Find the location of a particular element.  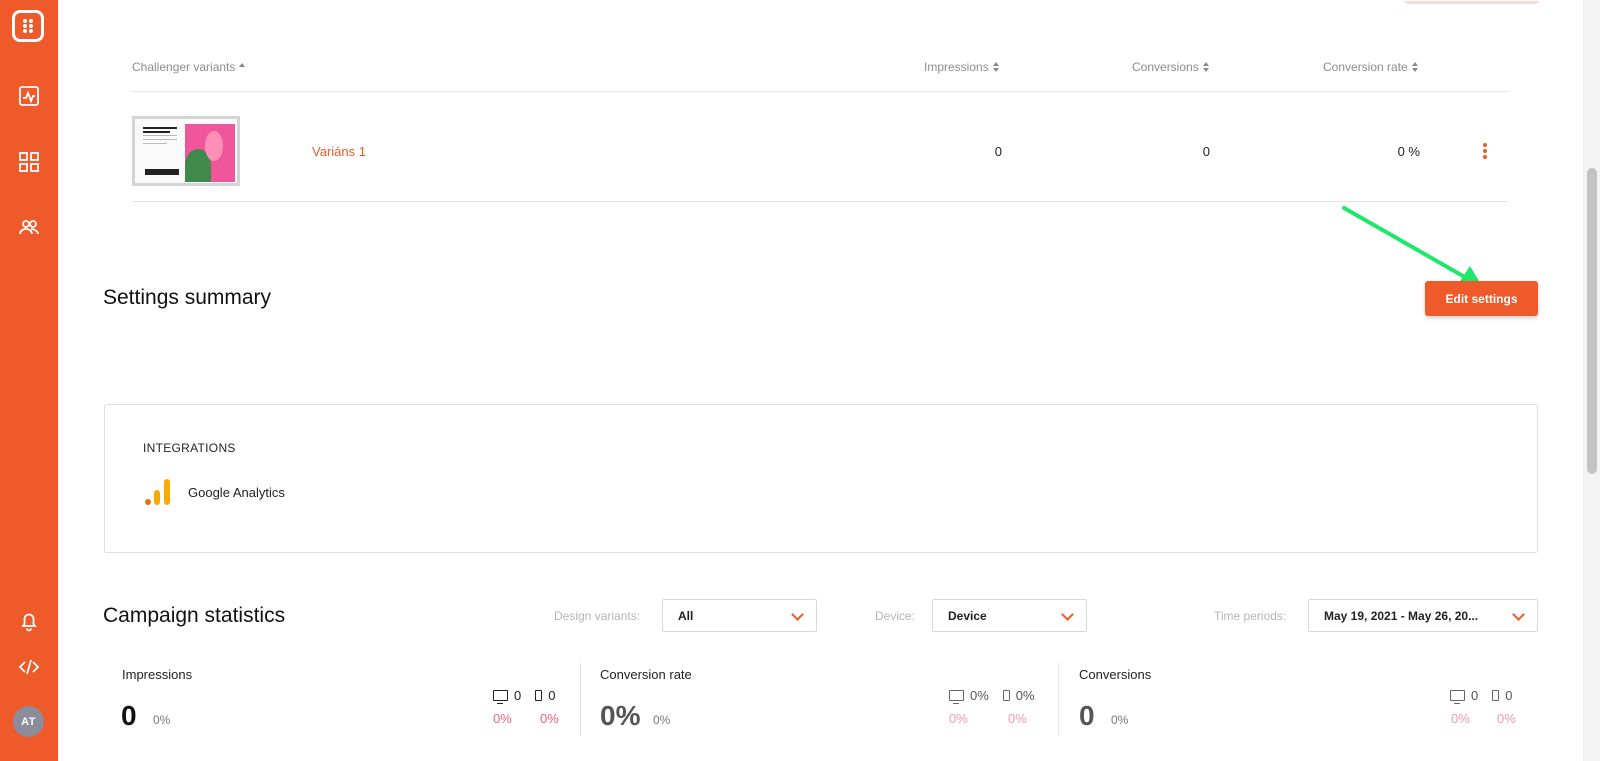

stat-change-conversion-rate: 0% is located at coordinates (662, 720).